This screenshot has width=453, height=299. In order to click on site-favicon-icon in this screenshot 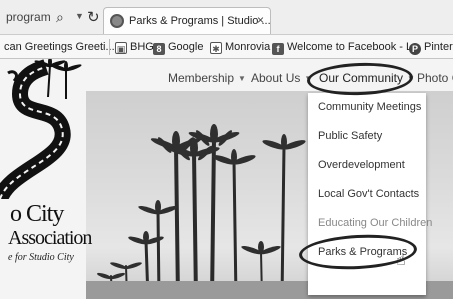, I will do `click(117, 21)`.